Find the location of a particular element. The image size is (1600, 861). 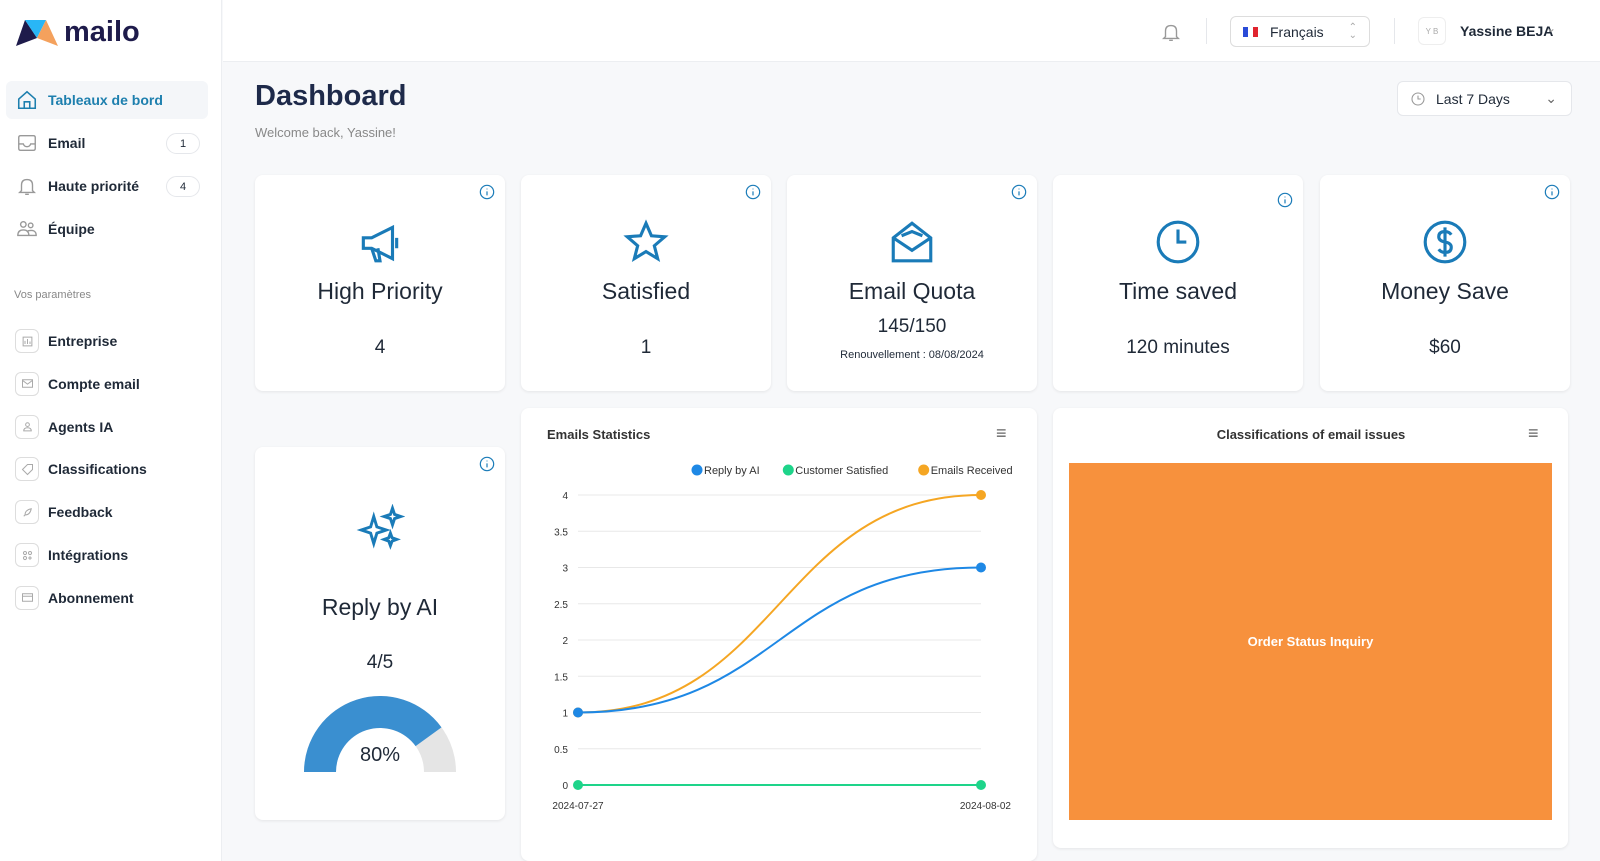

y-tick-label: 0.5 is located at coordinates (561, 750).